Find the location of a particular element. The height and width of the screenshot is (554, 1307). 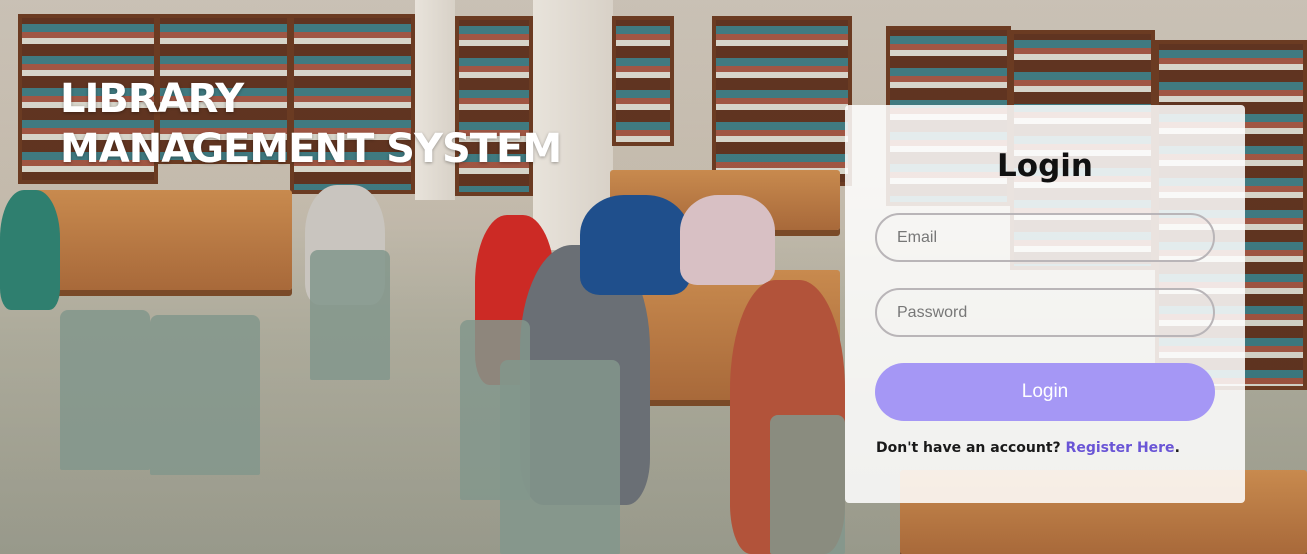

register-prompt-text: Don't have an account? is located at coordinates (971, 448).